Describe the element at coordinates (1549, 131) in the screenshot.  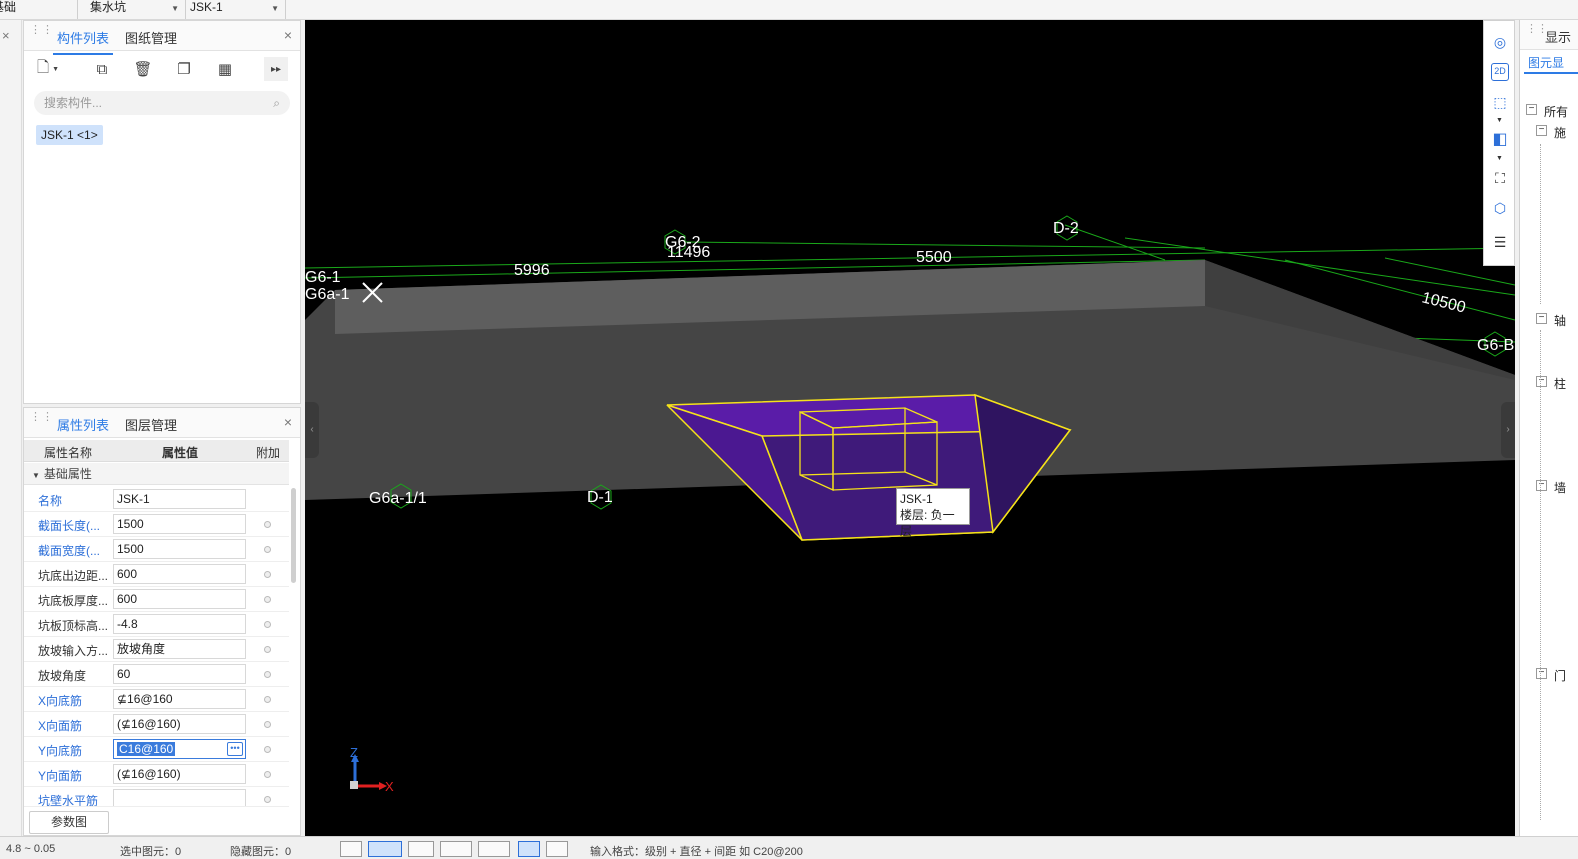
I see `tree-item-construction: − 施` at that location.